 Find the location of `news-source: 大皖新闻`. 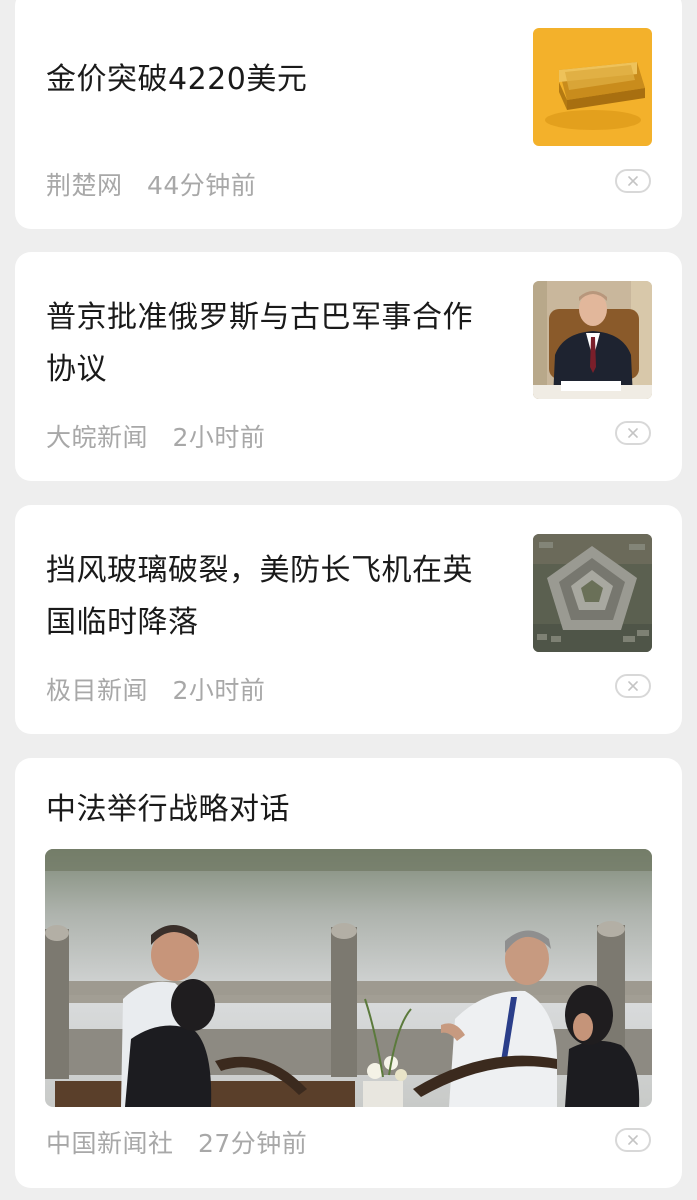

news-source: 大皖新闻 is located at coordinates (97, 437).